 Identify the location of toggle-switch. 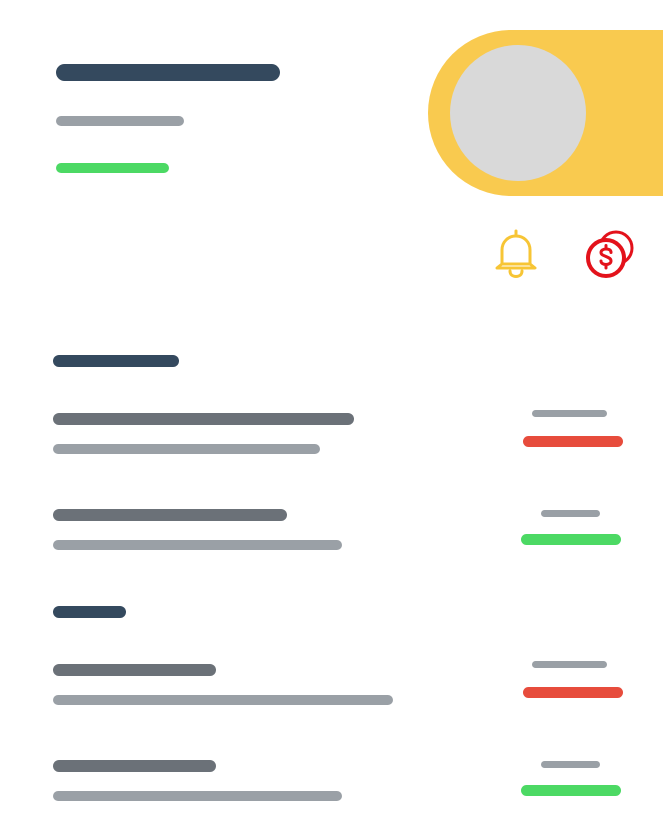
(545, 113).